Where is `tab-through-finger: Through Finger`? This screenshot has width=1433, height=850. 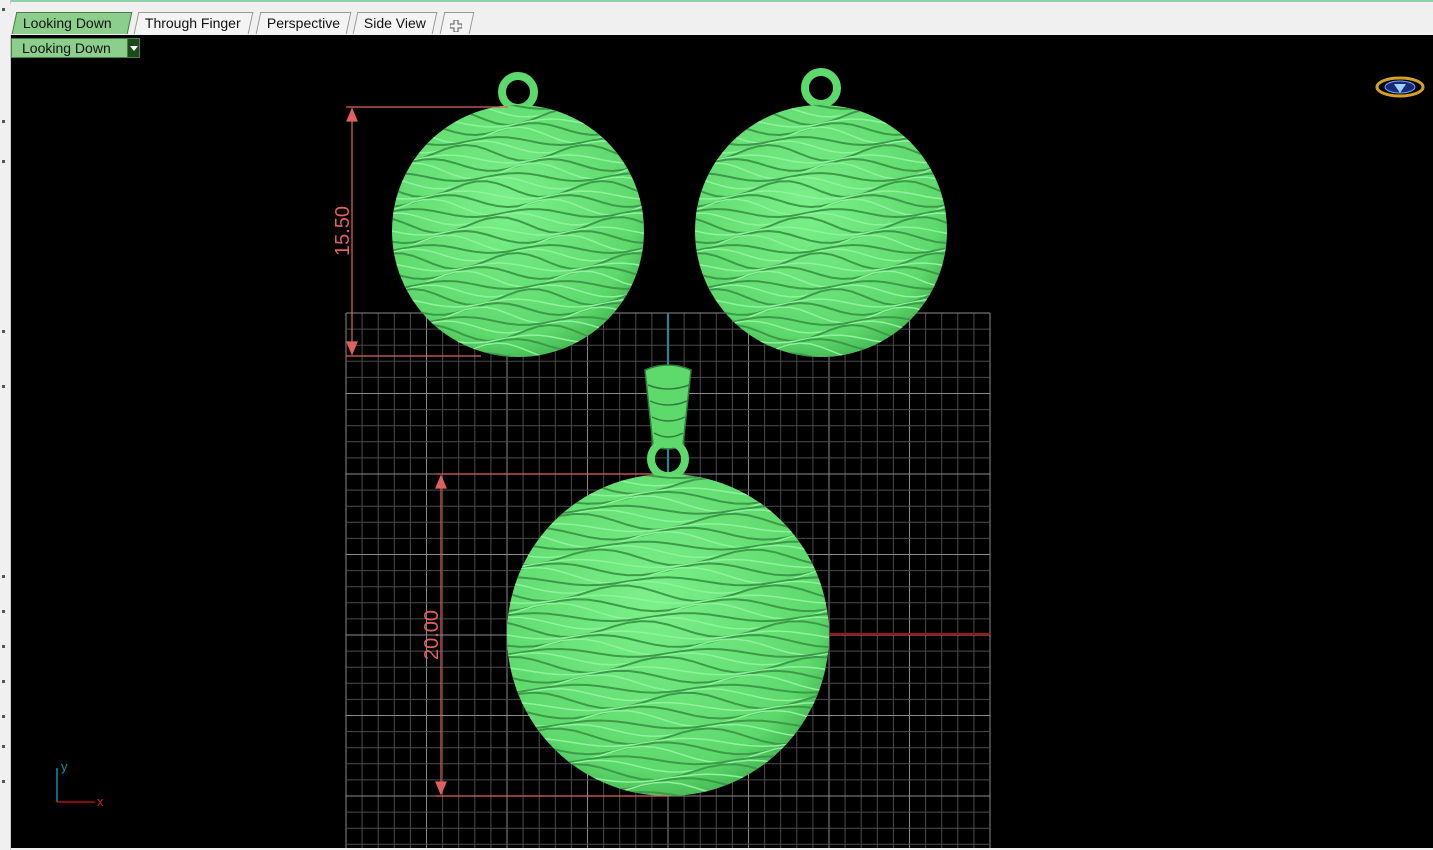 tab-through-finger: Through Finger is located at coordinates (193, 23).